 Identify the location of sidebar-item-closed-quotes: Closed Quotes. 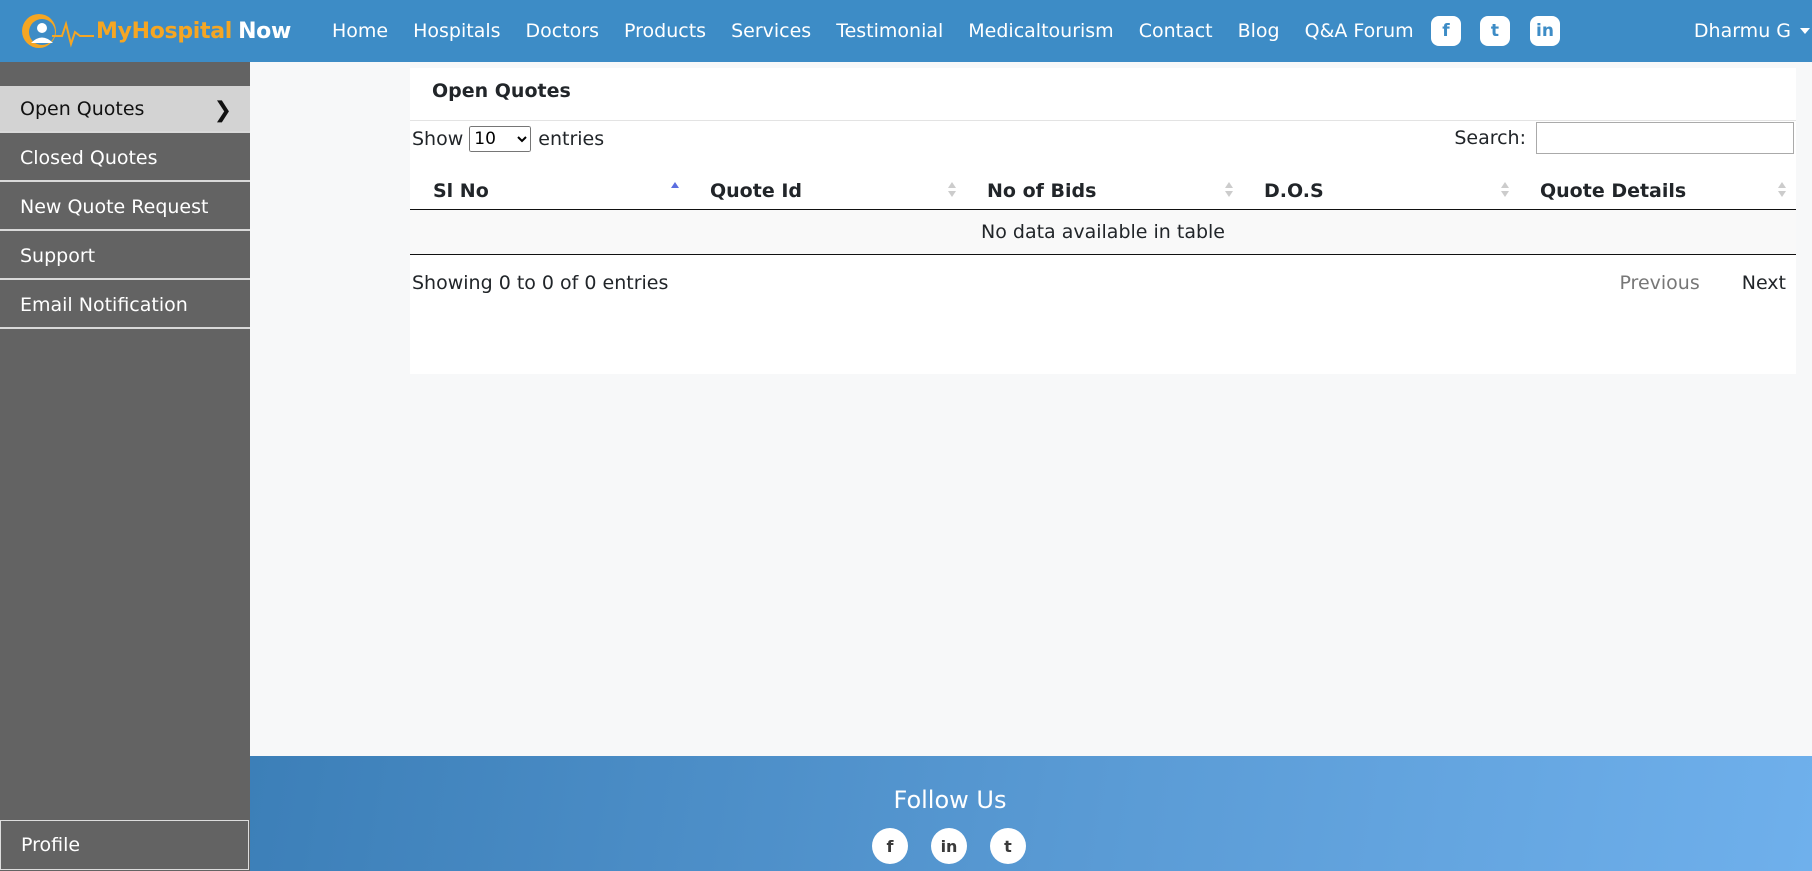
(125, 158).